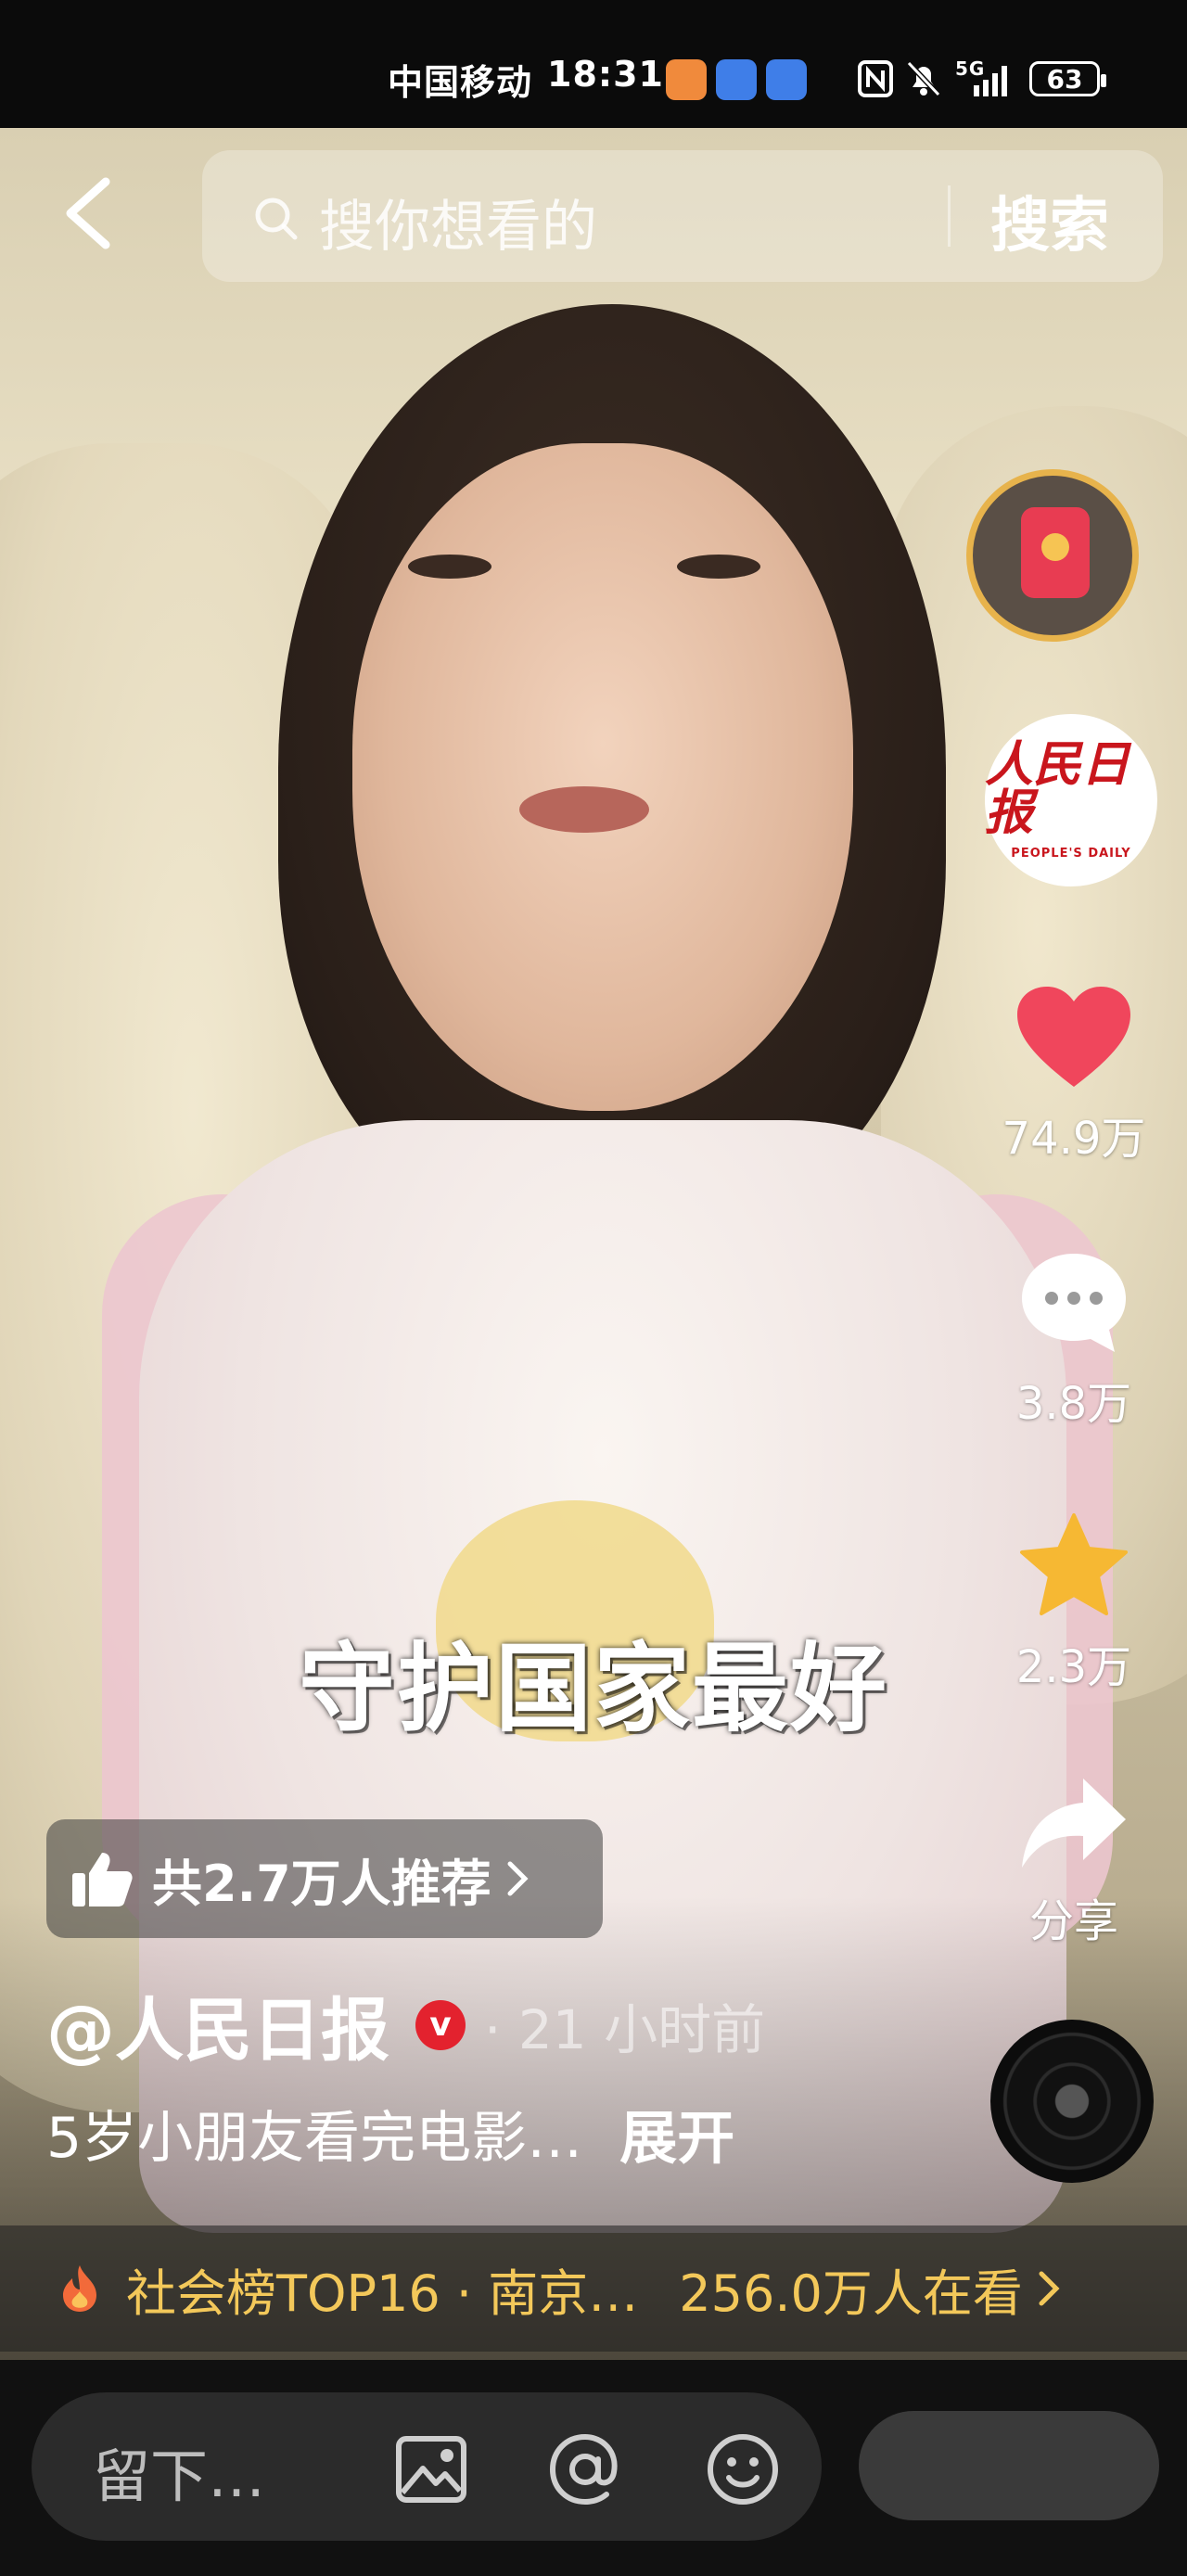 The image size is (1187, 2576). I want to click on search-icon, so click(276, 219).